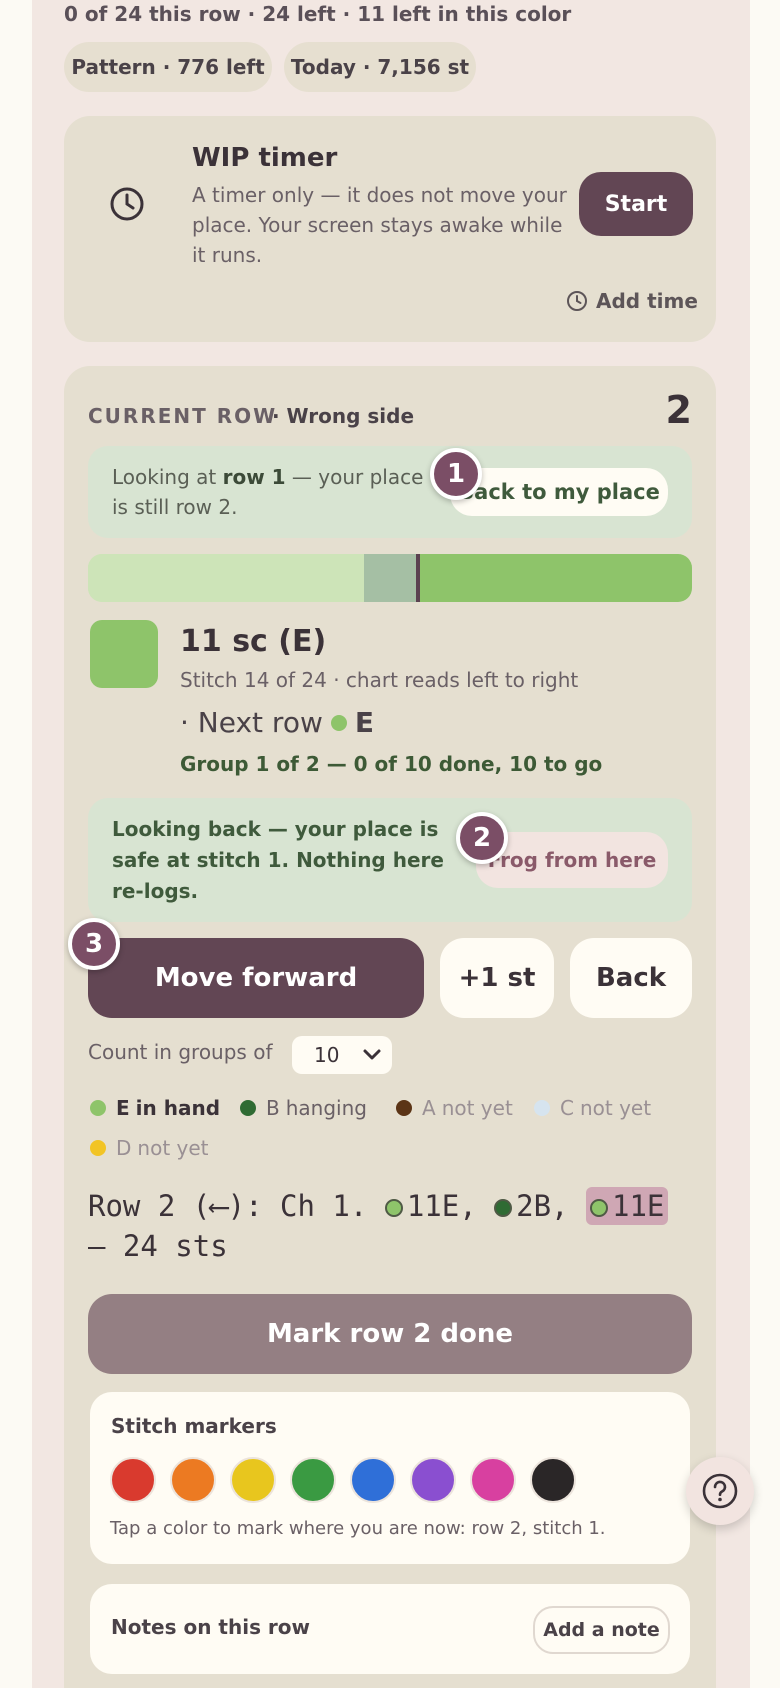 The image size is (780, 1688). What do you see at coordinates (228, 1206) in the screenshot?
I see `pattern-prefix: Row 2 (⟵): Ch 1.` at bounding box center [228, 1206].